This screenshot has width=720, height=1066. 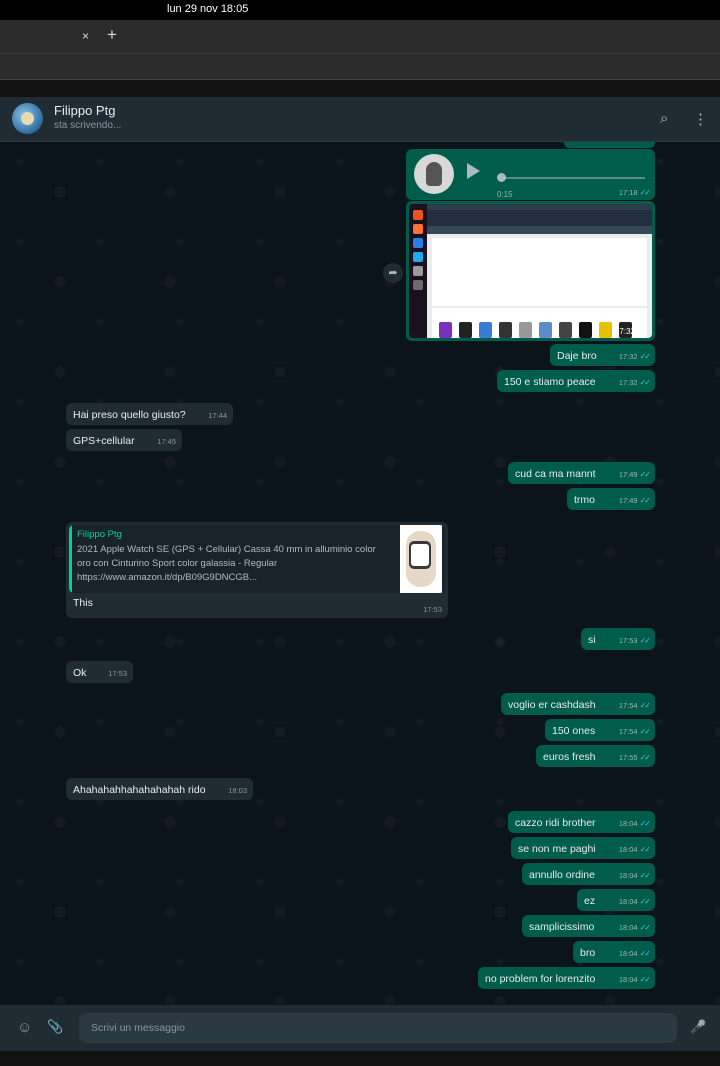 I want to click on message-bubble: voglio er cashdash 17:54 ✓✓, so click(x=578, y=704).